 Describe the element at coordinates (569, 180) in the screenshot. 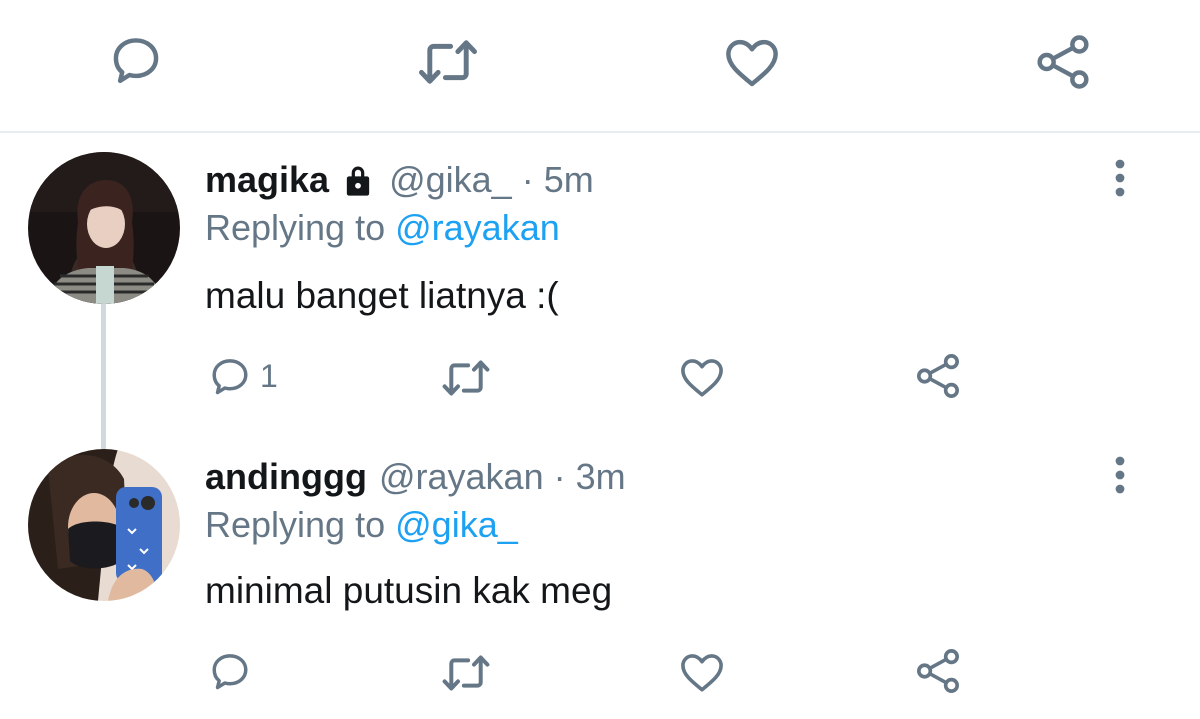

I see `timestamp: 5m` at that location.